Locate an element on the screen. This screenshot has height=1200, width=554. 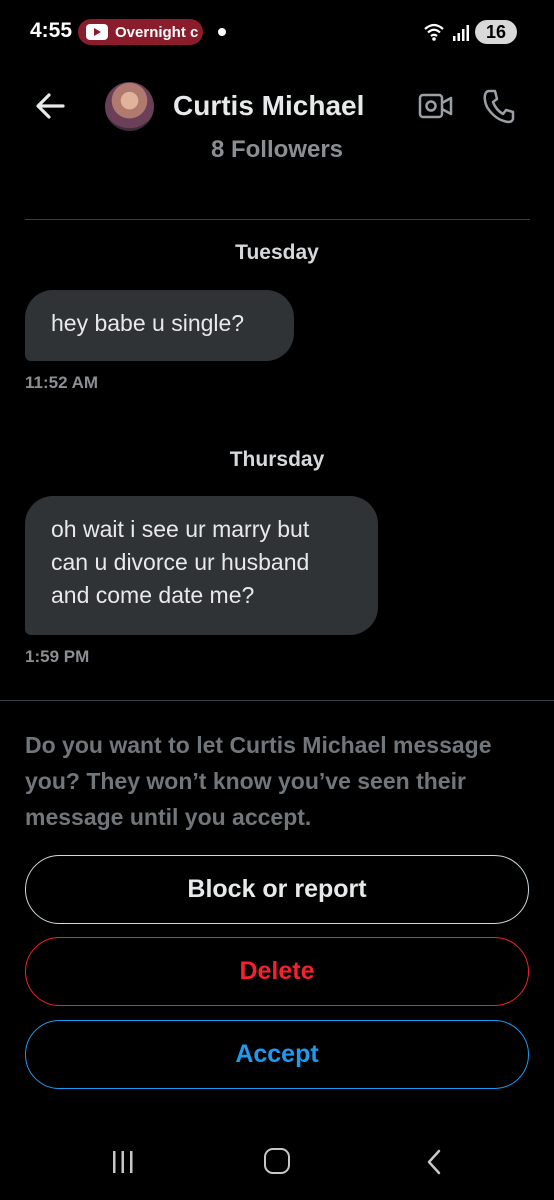
header-divider is located at coordinates (277, 219).